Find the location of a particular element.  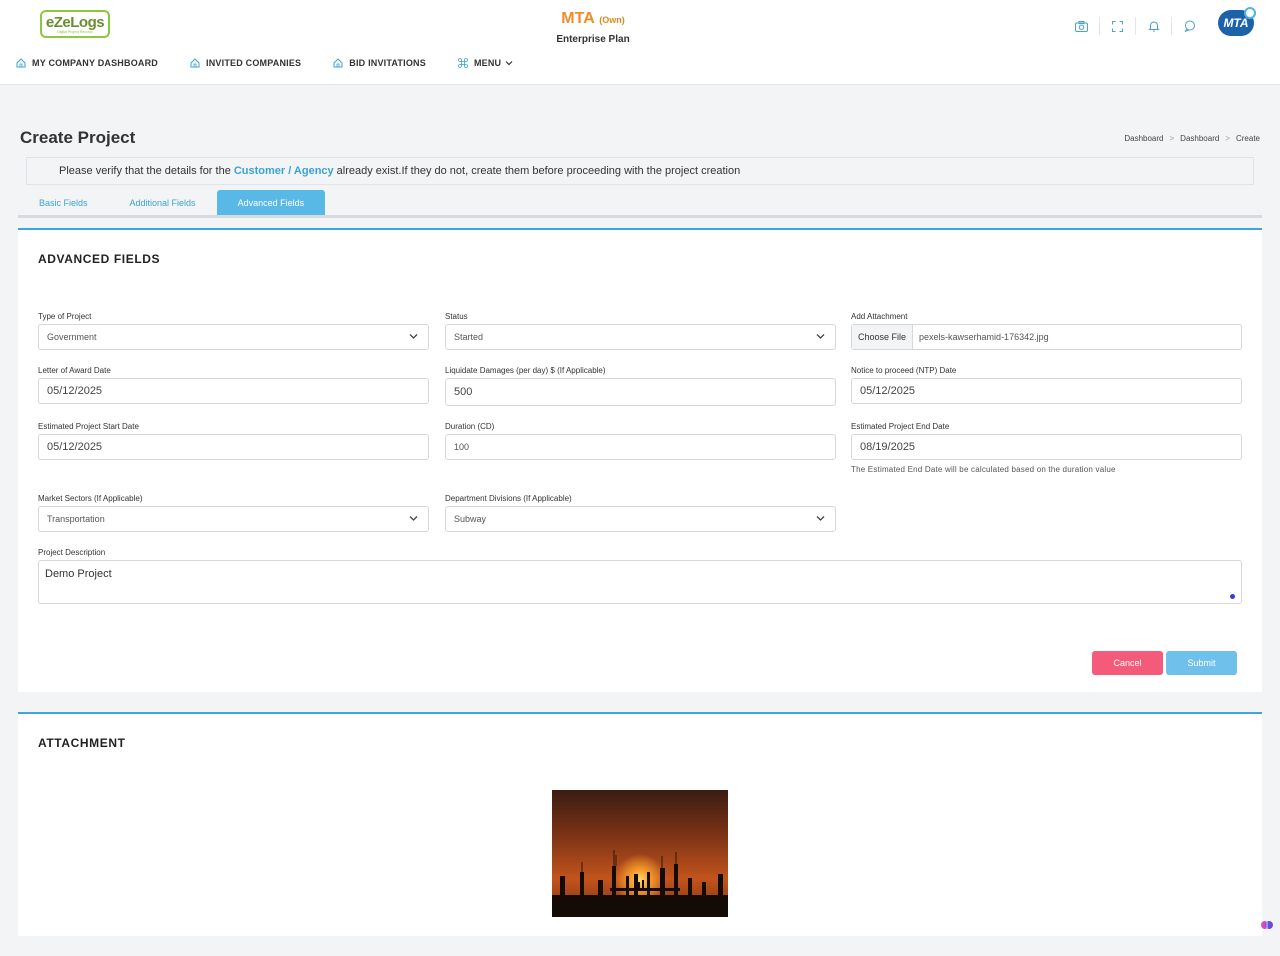

letter-of-award-date-input: 05/12/2025 is located at coordinates (233, 391).